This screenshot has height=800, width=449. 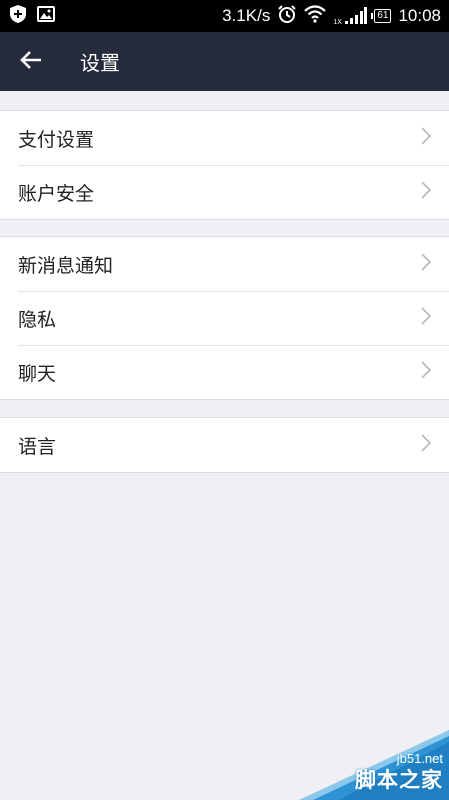 I want to click on settings-item-label: 聊天, so click(x=37, y=373).